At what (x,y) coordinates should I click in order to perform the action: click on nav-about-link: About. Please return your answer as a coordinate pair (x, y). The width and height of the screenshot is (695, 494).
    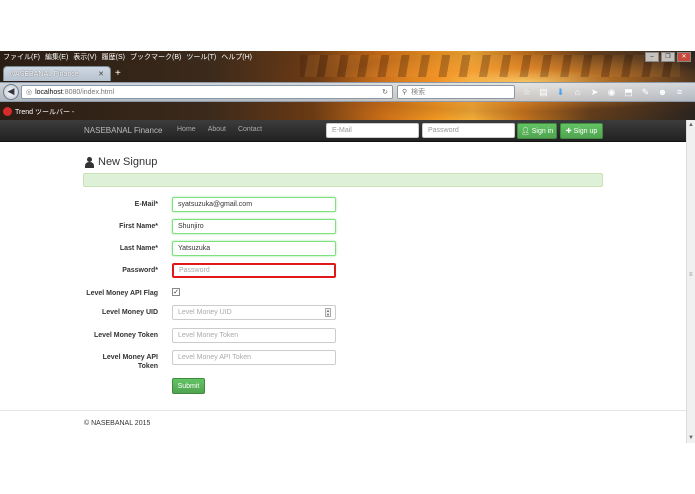
    Looking at the image, I should click on (217, 129).